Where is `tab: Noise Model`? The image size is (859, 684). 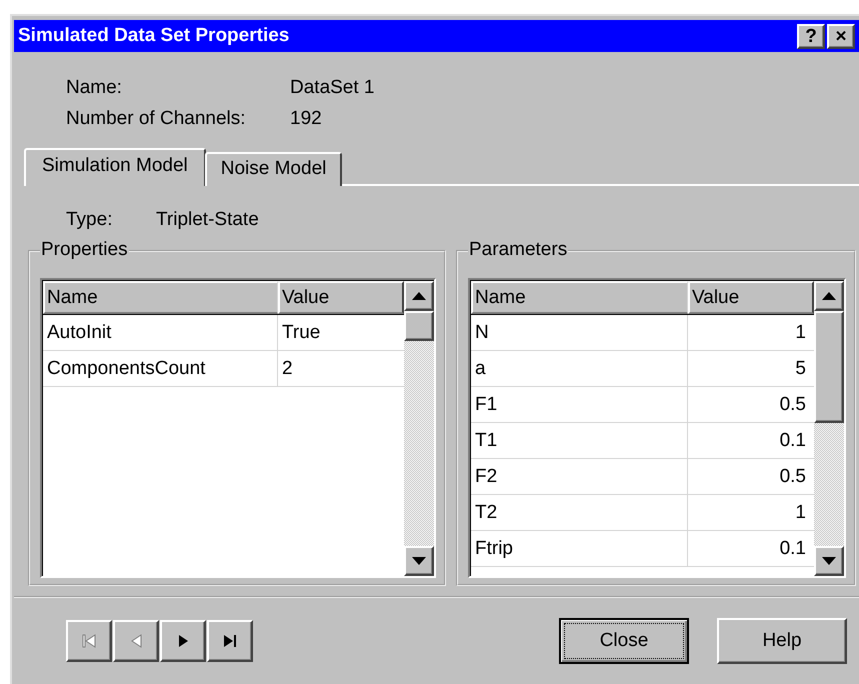
tab: Noise Model is located at coordinates (273, 169).